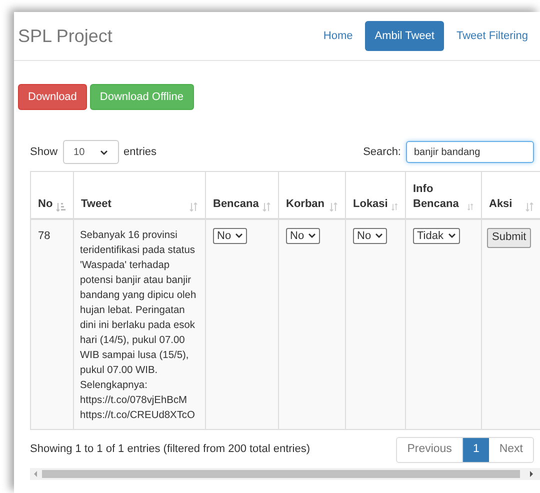 This screenshot has width=540, height=493. What do you see at coordinates (430, 450) in the screenshot?
I see `page-link: Previous` at bounding box center [430, 450].